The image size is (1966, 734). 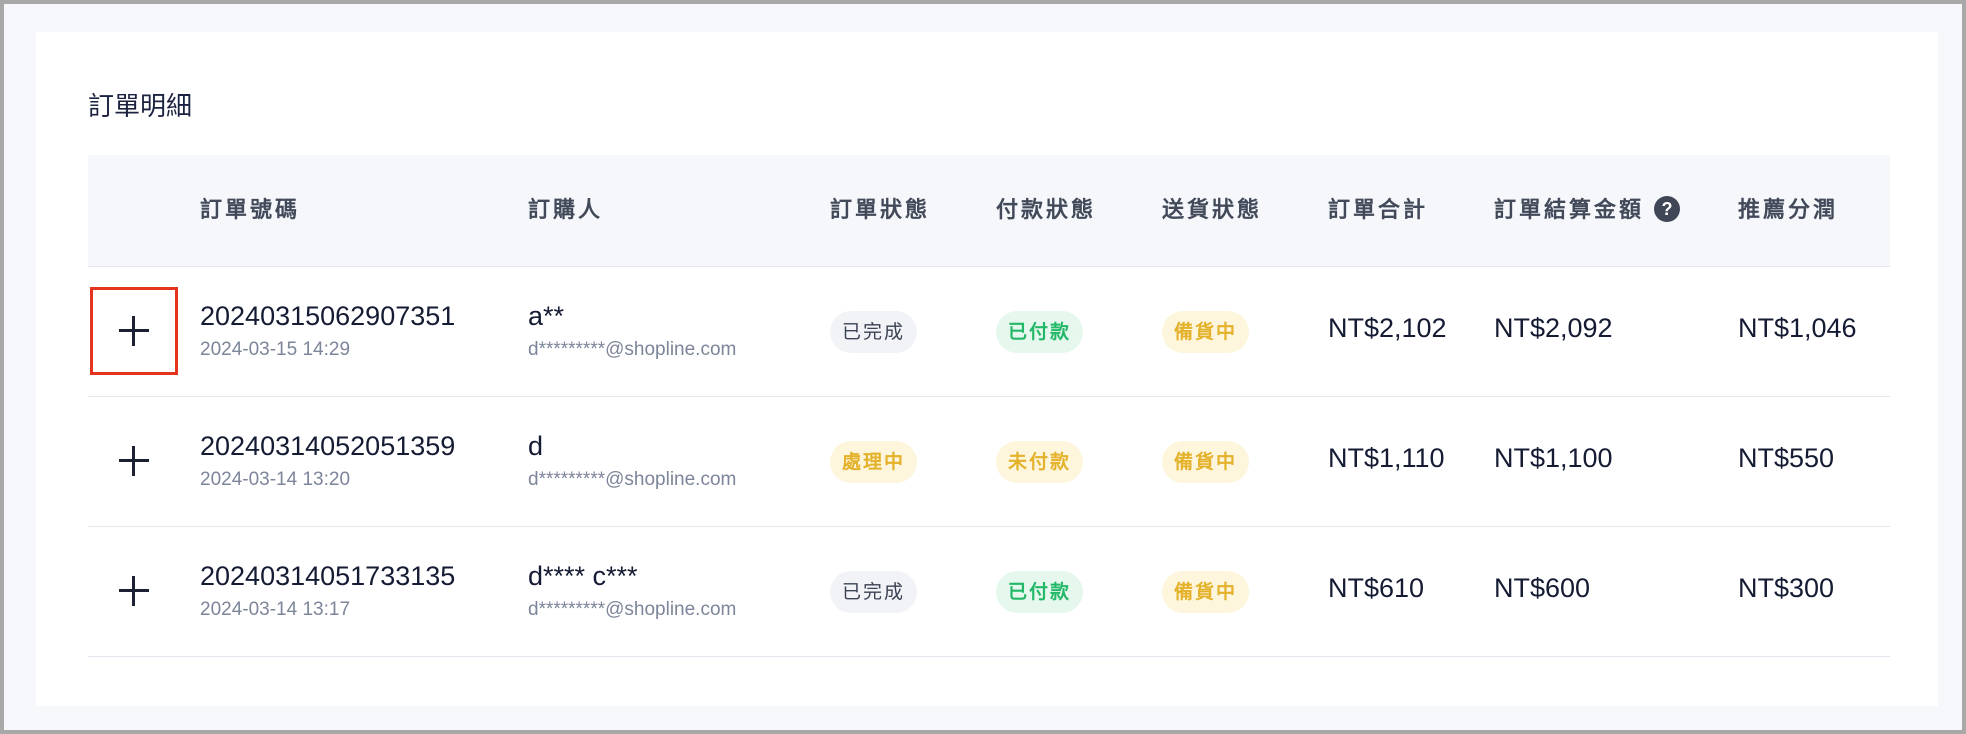 What do you see at coordinates (1553, 458) in the screenshot?
I see `settlement-amount: NT$1,100` at bounding box center [1553, 458].